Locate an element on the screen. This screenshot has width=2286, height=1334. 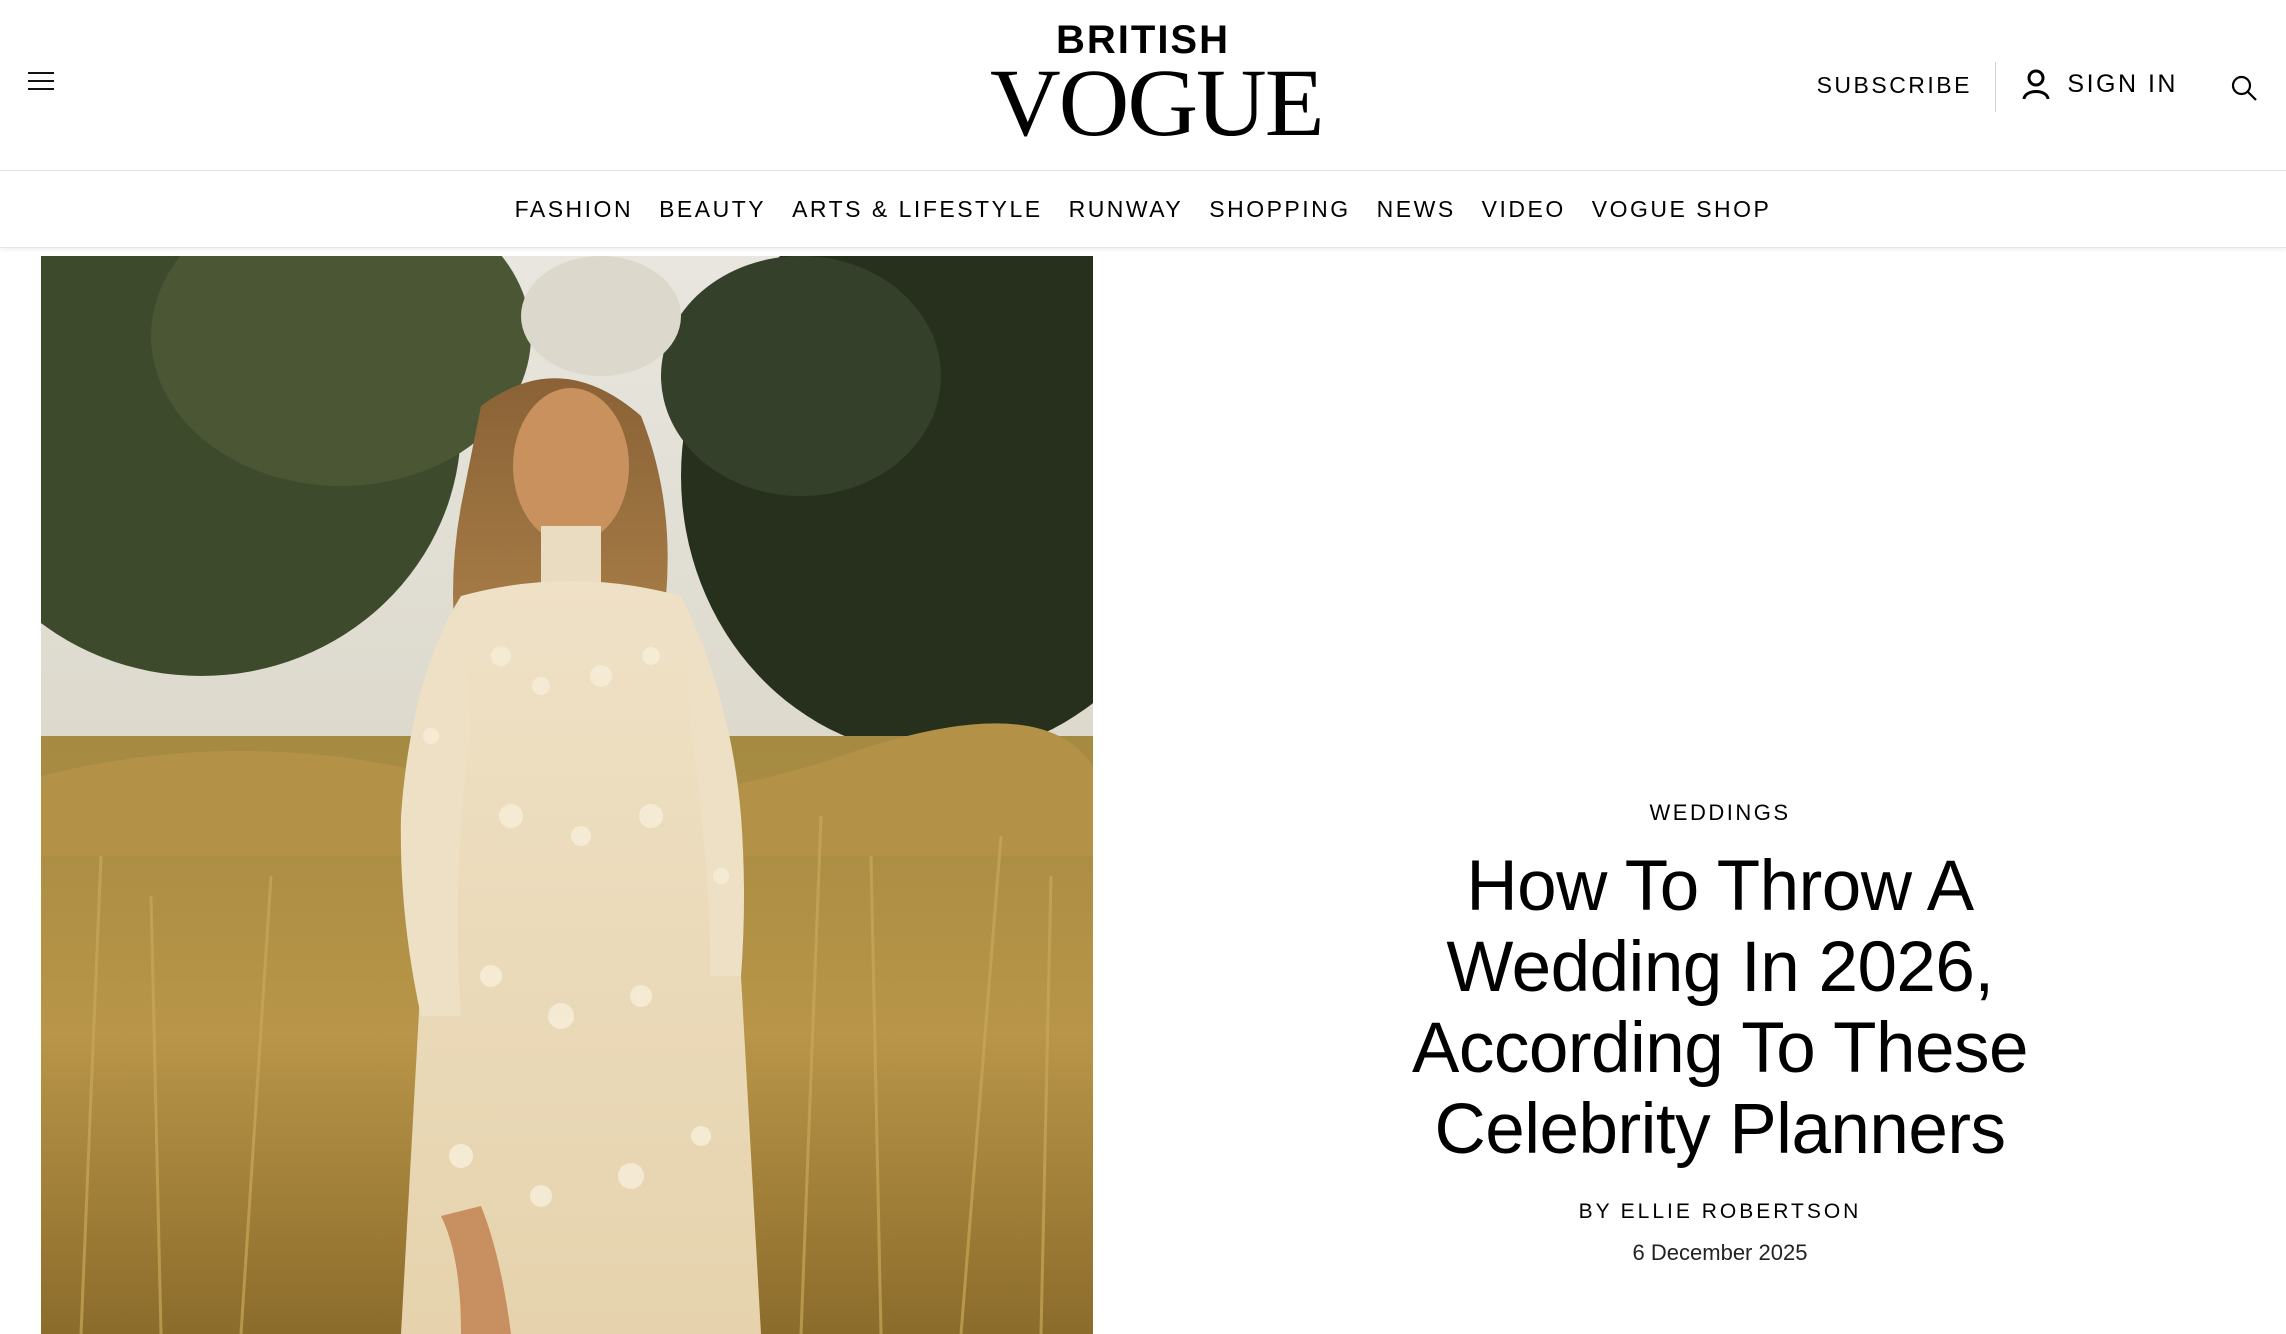
author-link: ELLIE ROBERTSON is located at coordinates (1741, 1211).